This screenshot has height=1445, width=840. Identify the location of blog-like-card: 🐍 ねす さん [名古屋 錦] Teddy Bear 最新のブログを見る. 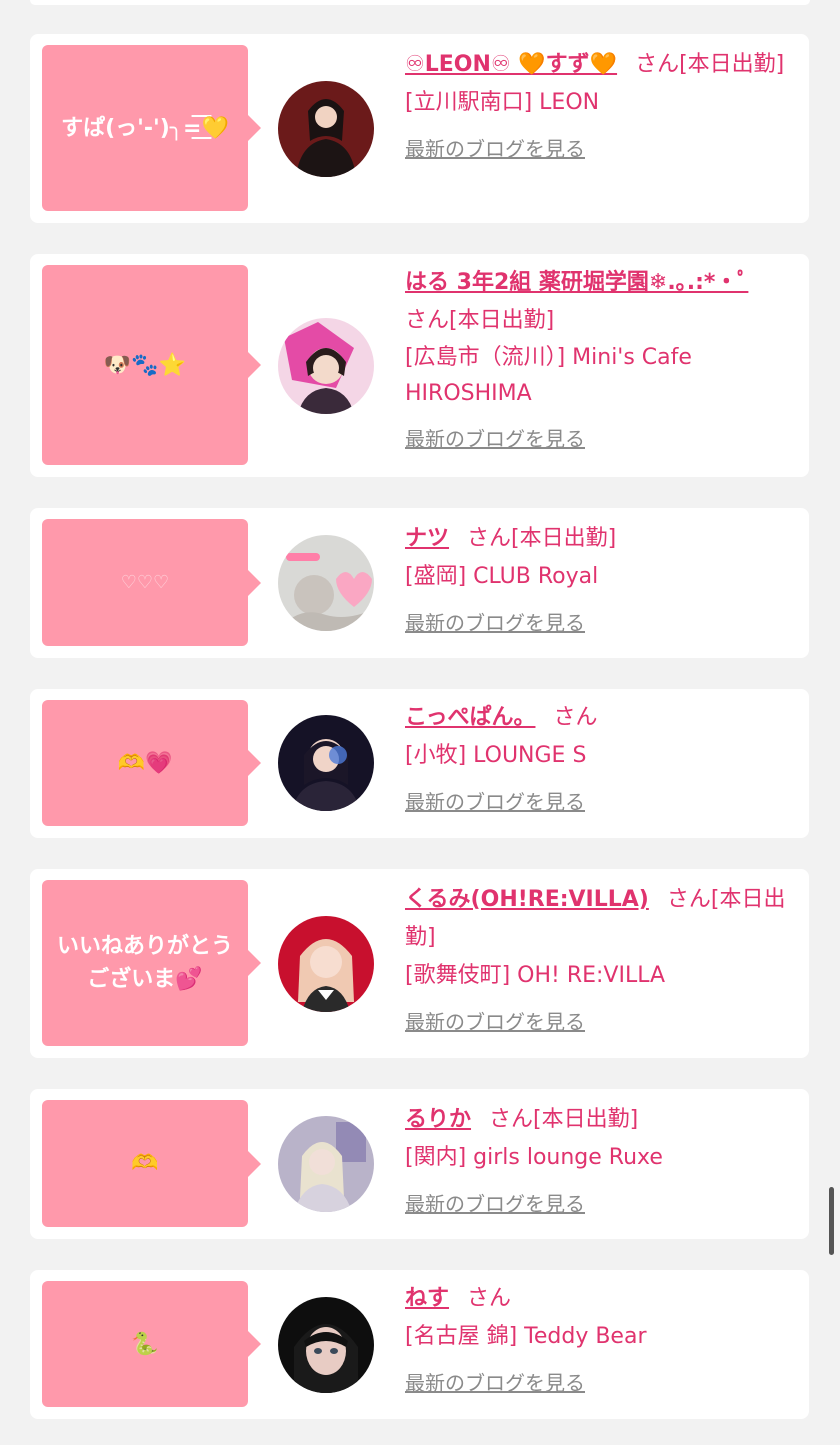
(419, 1344).